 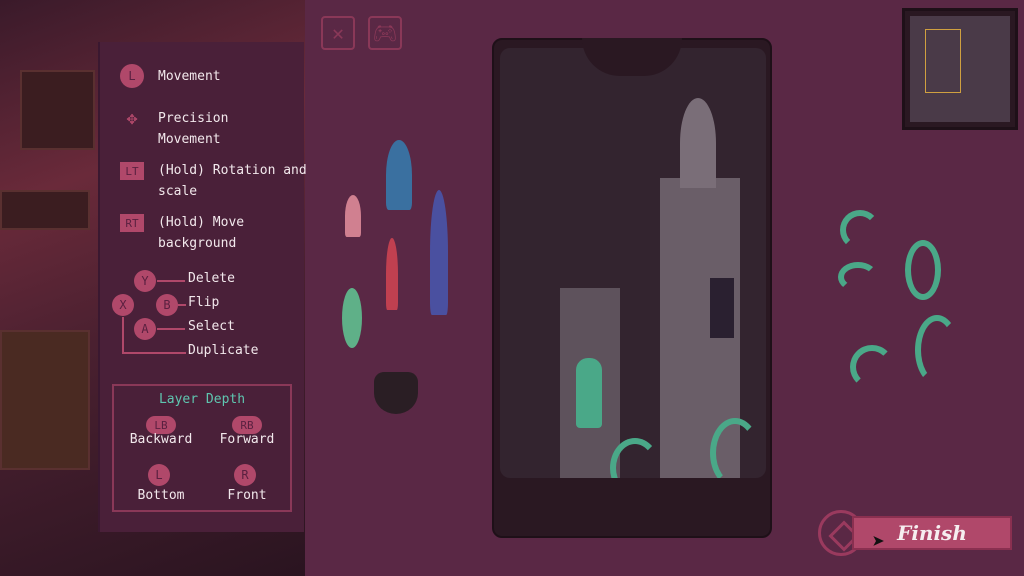 I want to click on tower-spire, so click(x=698, y=143).